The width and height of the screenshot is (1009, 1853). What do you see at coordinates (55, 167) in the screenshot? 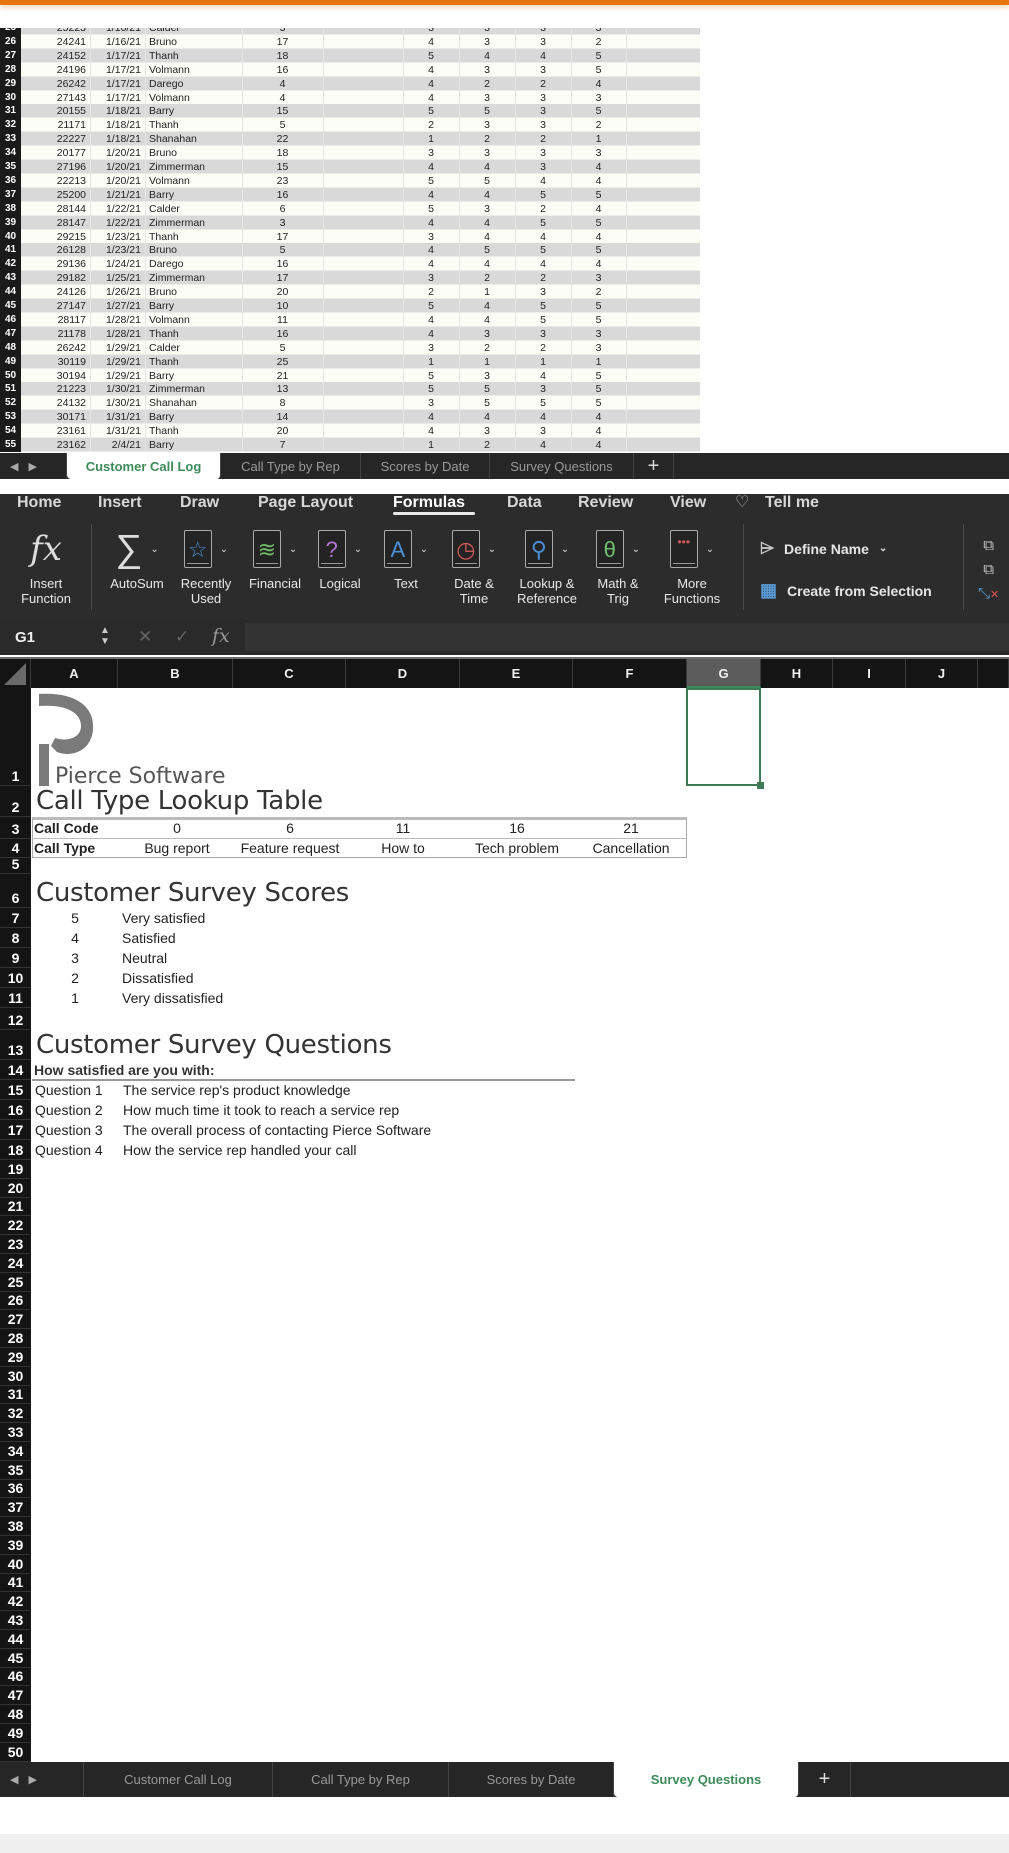
I see `call-id-cell: 27196` at bounding box center [55, 167].